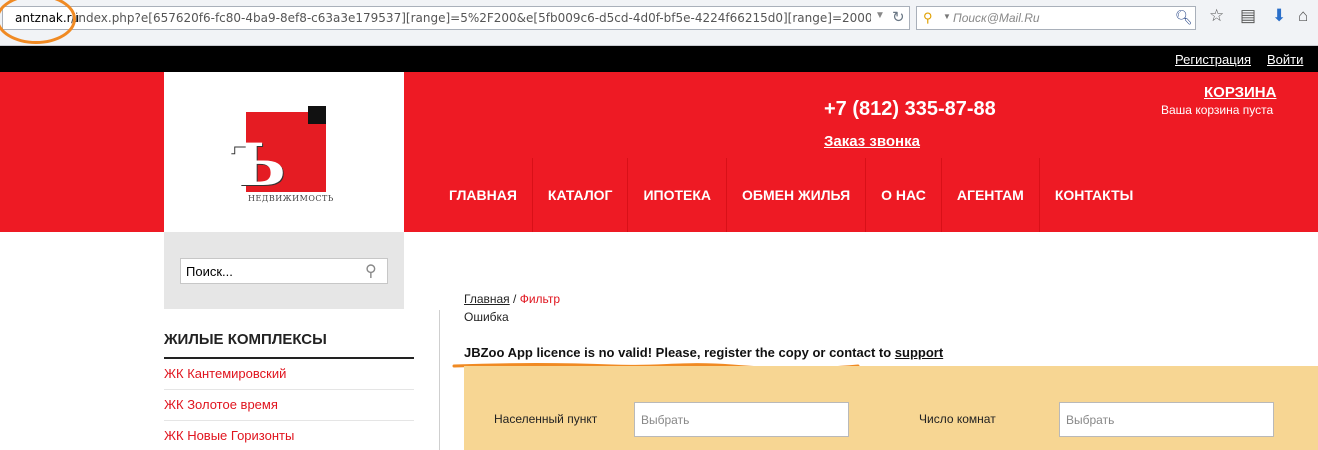 This screenshot has height=450, width=1318. I want to click on nav-item-mortgage: ИПОТЕКА, so click(678, 195).